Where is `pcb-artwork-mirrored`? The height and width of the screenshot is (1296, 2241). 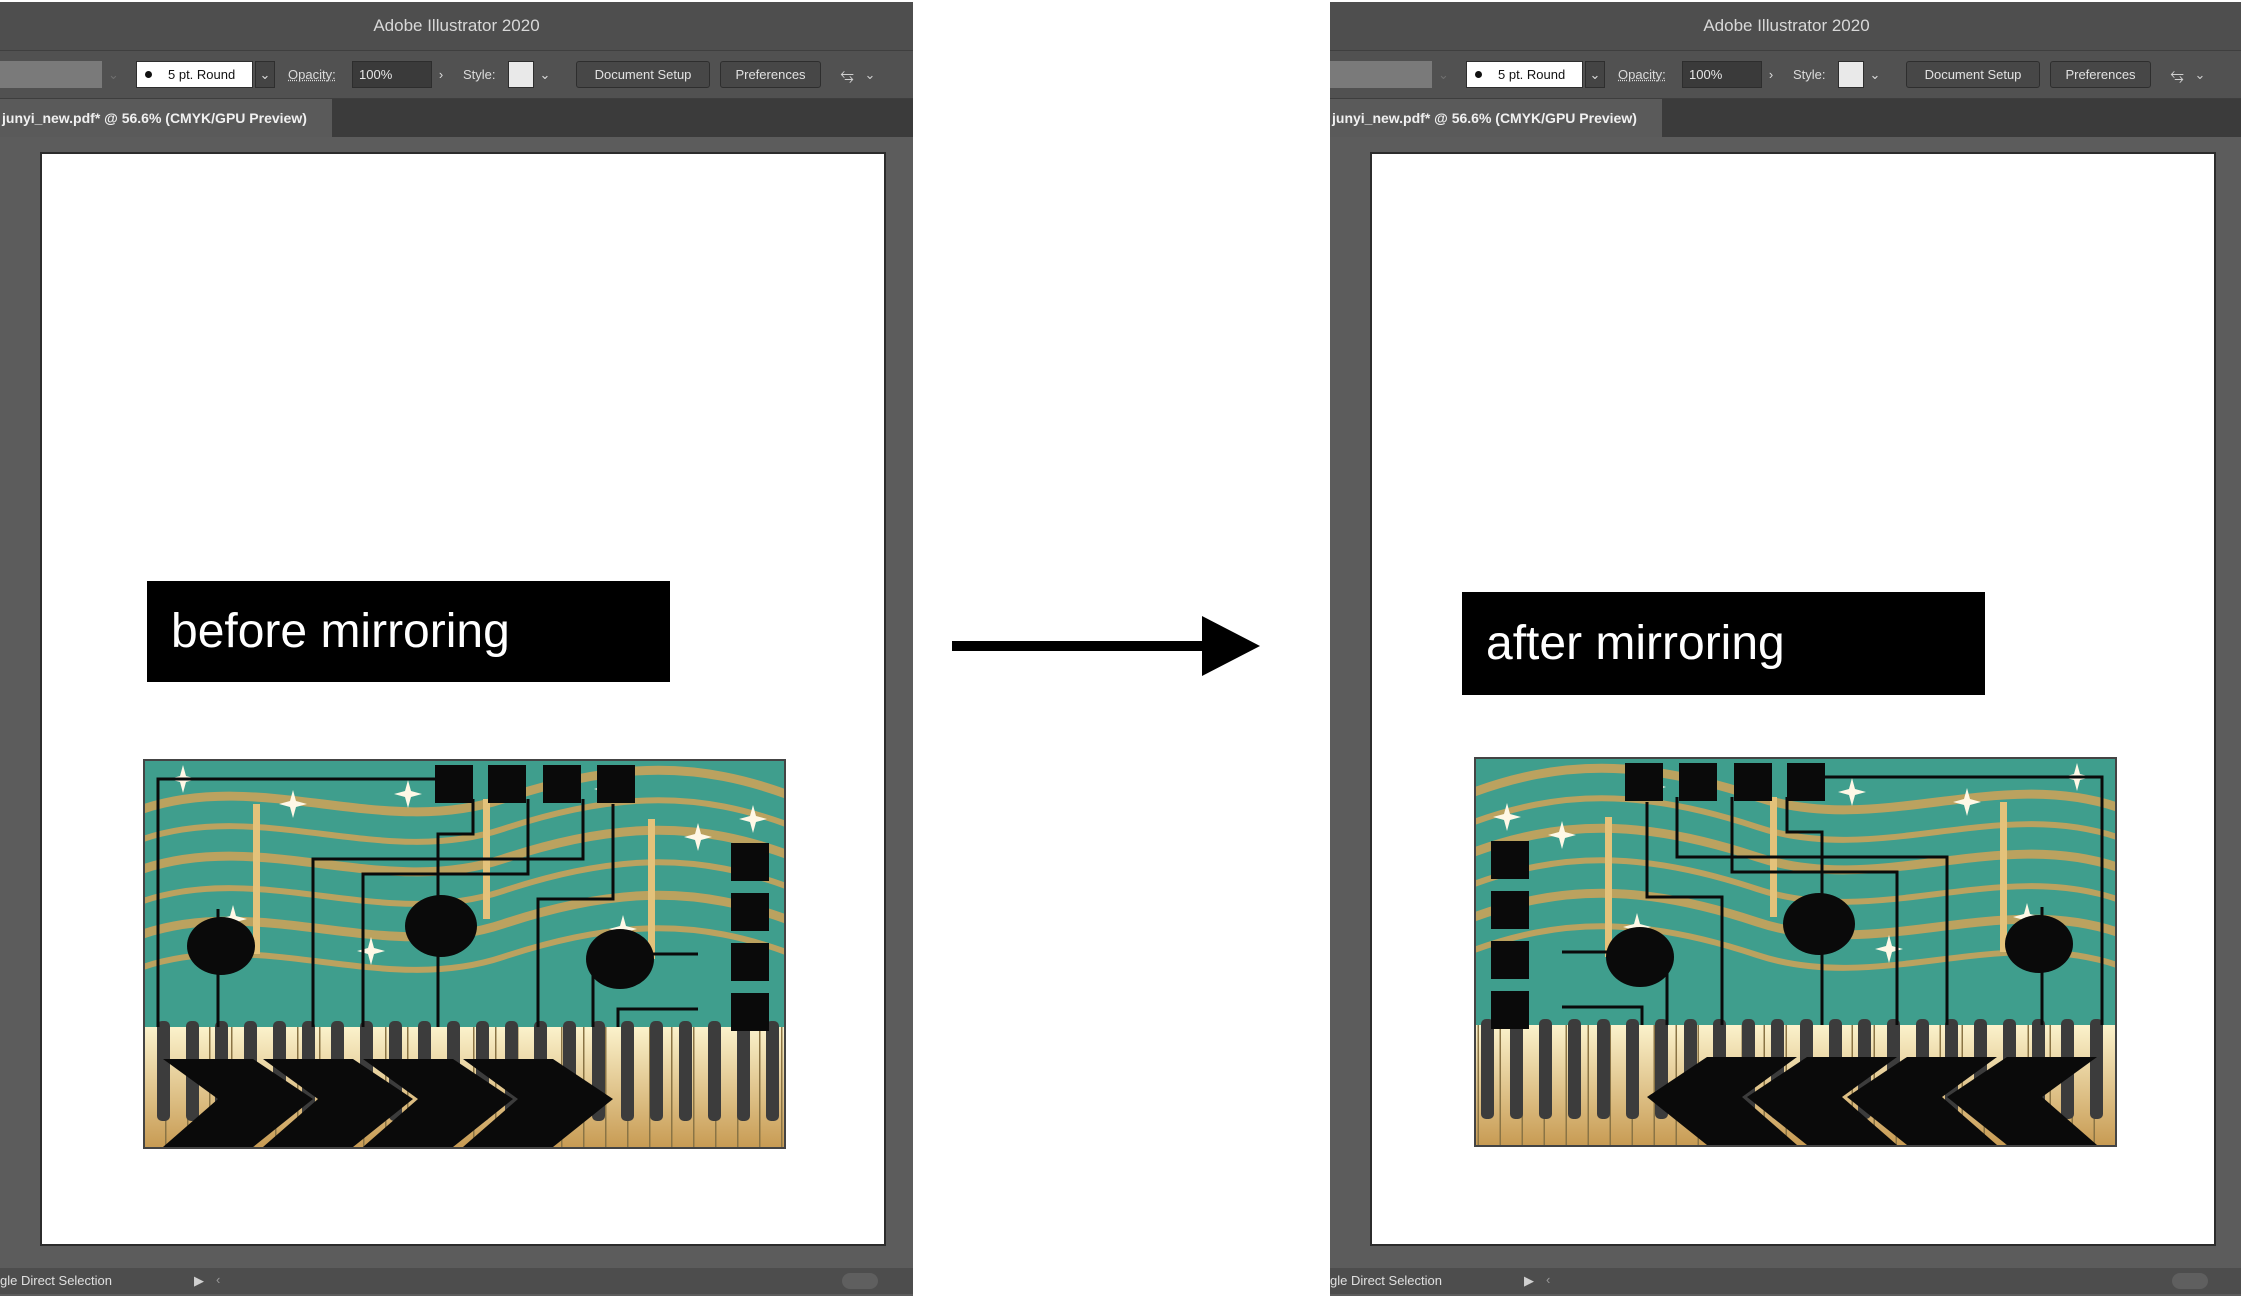
pcb-artwork-mirrored is located at coordinates (1795, 952).